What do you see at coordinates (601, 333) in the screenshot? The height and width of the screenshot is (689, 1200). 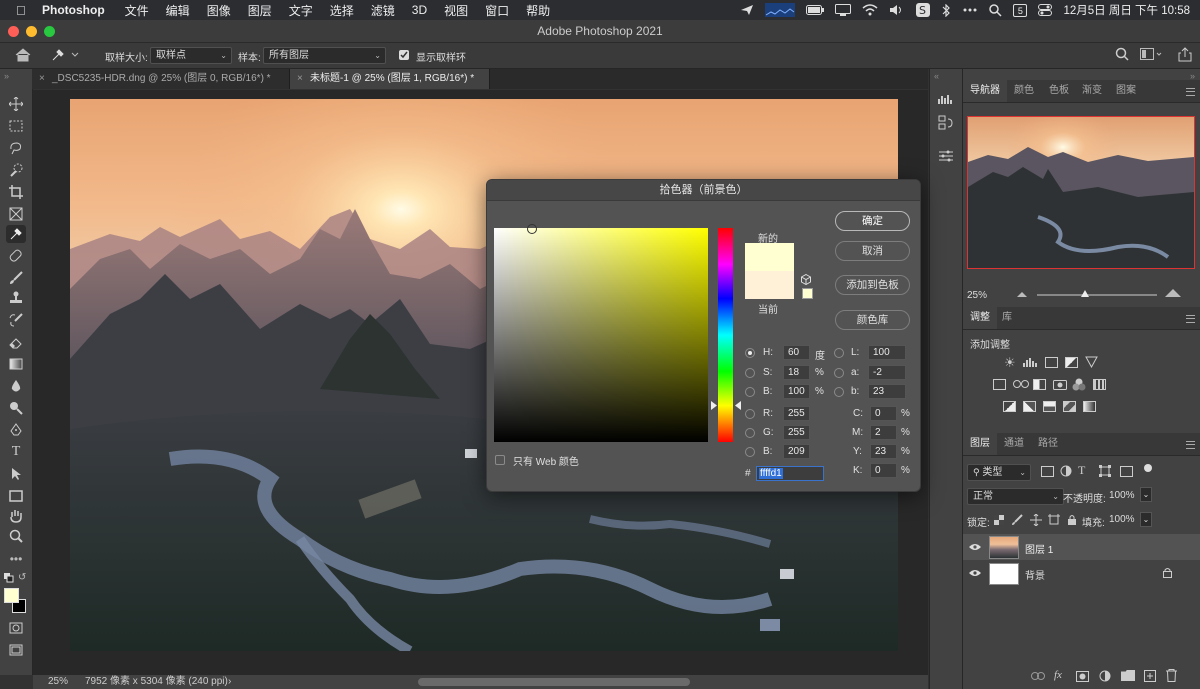 I see `color-field` at bounding box center [601, 333].